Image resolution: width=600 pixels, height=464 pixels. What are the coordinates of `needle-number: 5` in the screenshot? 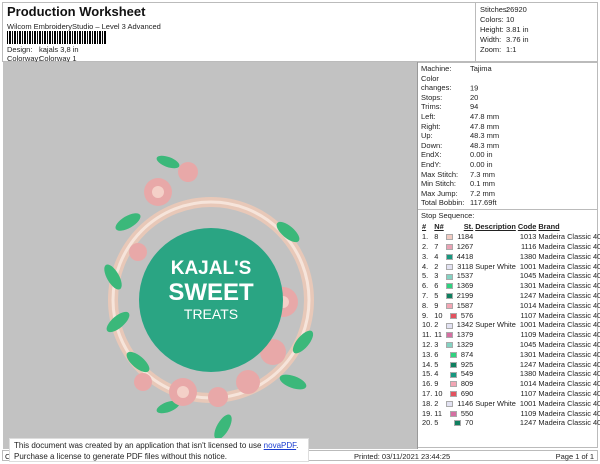 It's located at (436, 296).